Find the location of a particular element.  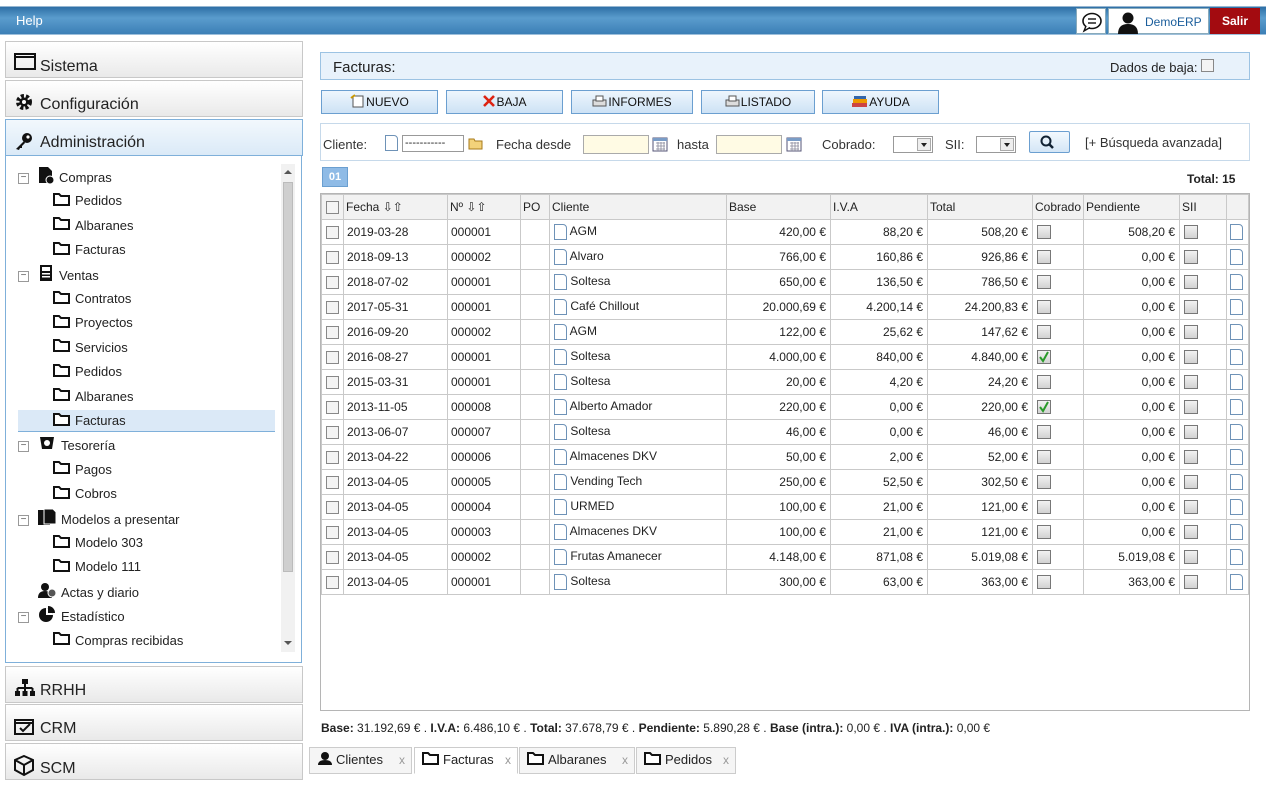

scroll-down-icon is located at coordinates (288, 643).